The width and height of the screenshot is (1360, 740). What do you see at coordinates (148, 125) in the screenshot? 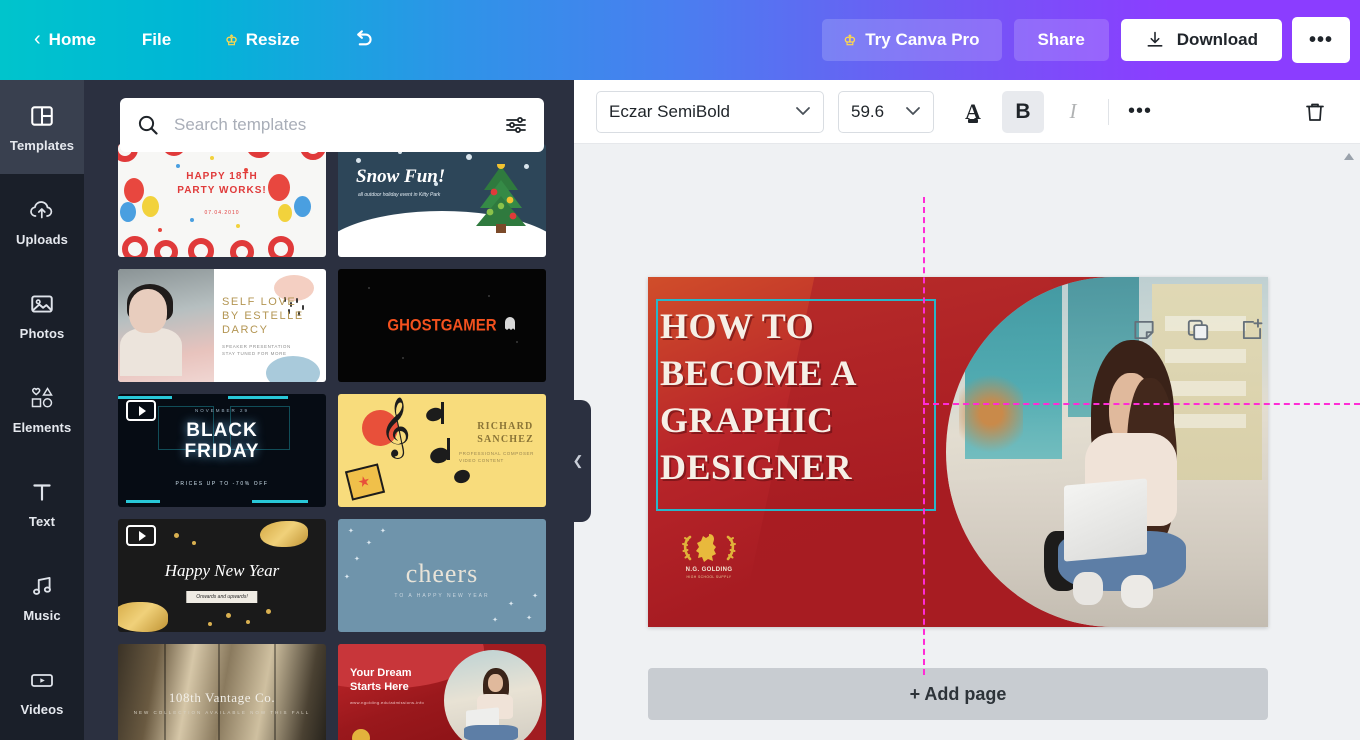
I see `search-icon` at bounding box center [148, 125].